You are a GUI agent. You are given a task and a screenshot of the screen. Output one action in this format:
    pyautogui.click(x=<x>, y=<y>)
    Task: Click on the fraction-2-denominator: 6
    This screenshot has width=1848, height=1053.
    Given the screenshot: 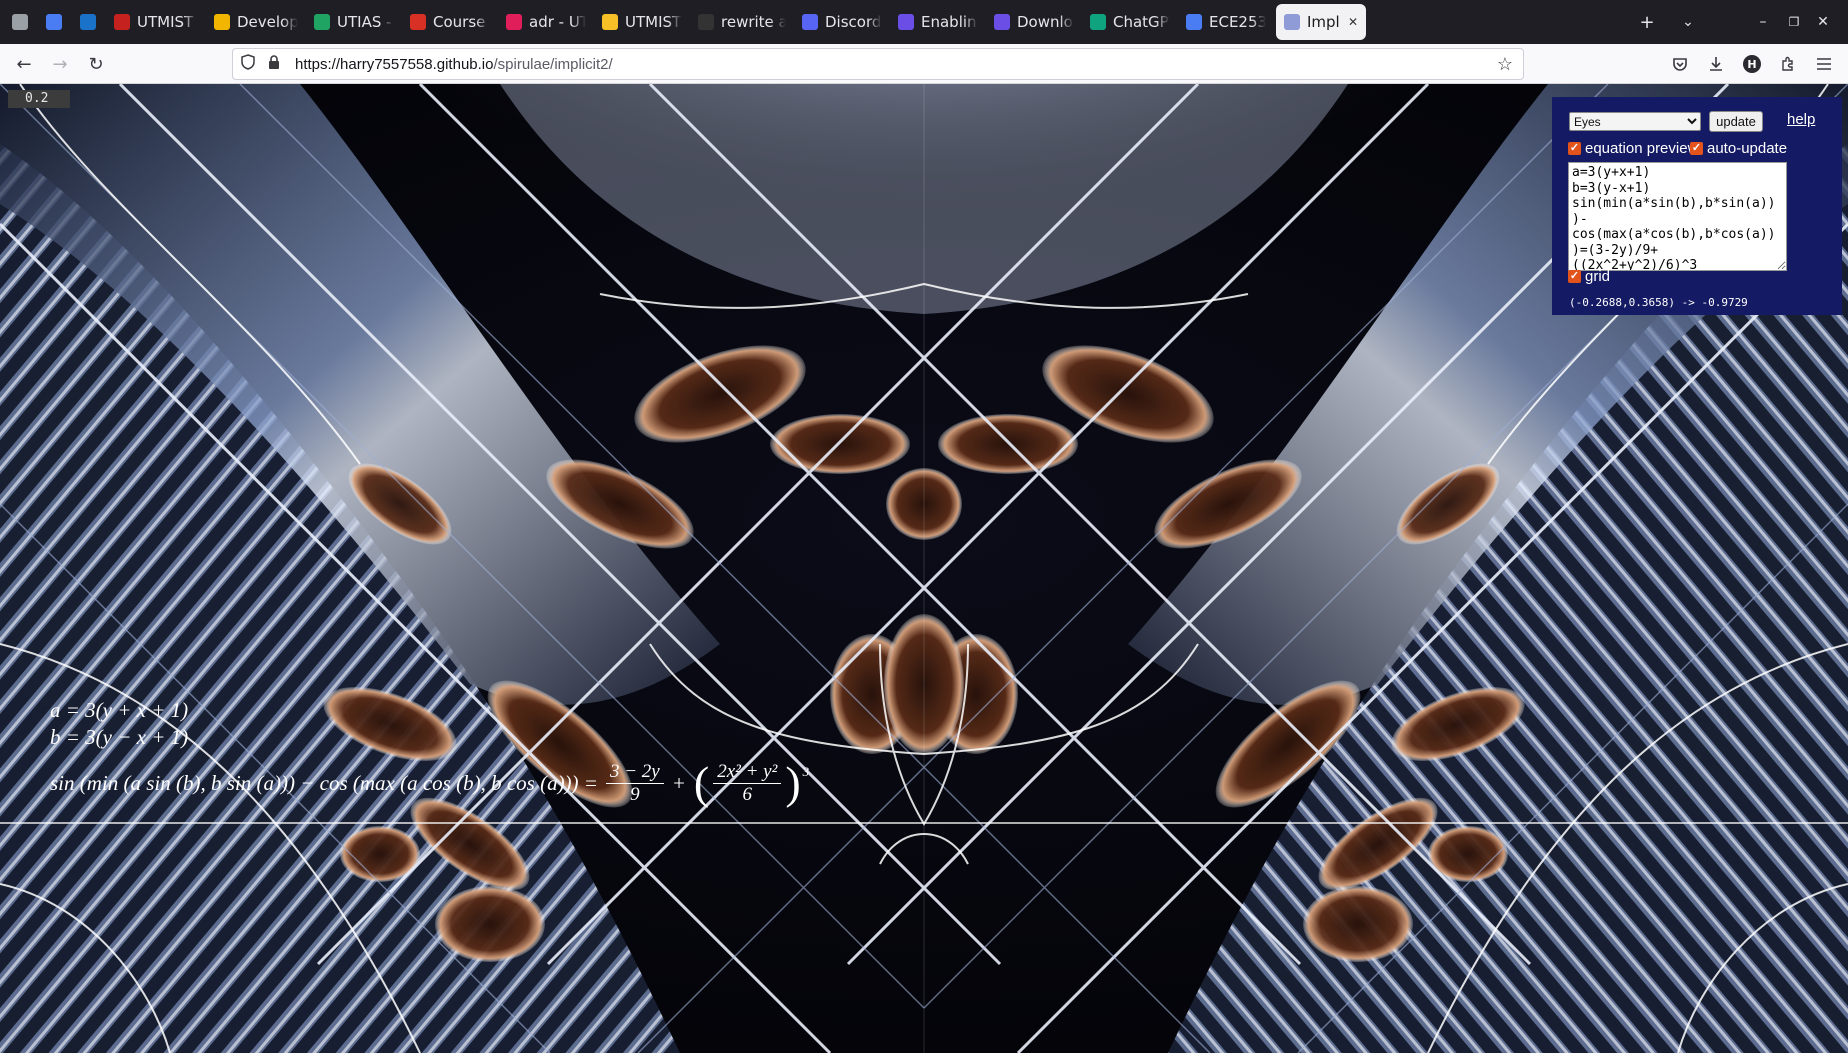 What is the action you would take?
    pyautogui.click(x=747, y=794)
    